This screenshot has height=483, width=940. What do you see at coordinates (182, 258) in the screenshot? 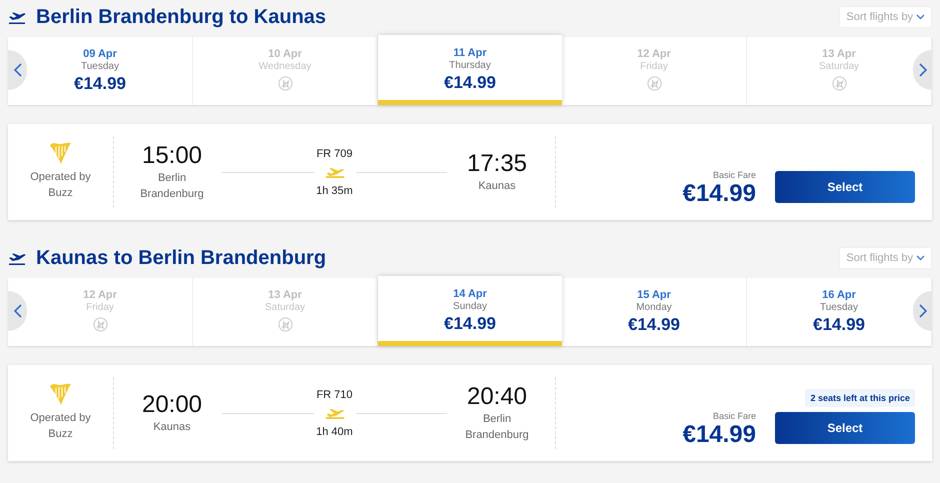
I see `route-title: Kaunas to Berlin Brandenburg` at bounding box center [182, 258].